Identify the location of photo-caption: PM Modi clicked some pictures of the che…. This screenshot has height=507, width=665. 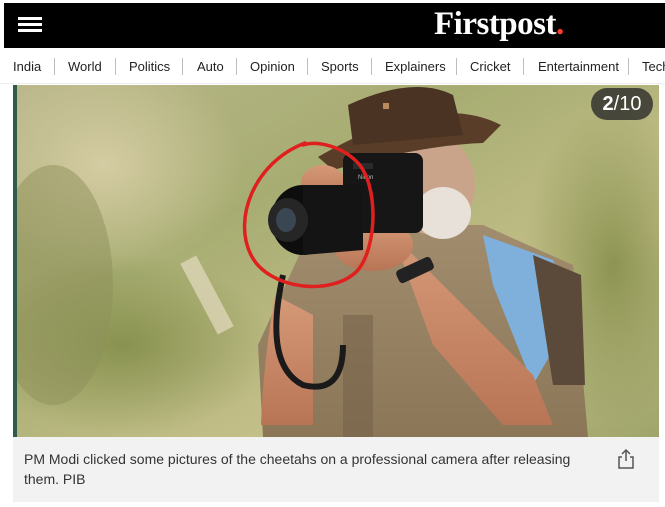
(297, 469).